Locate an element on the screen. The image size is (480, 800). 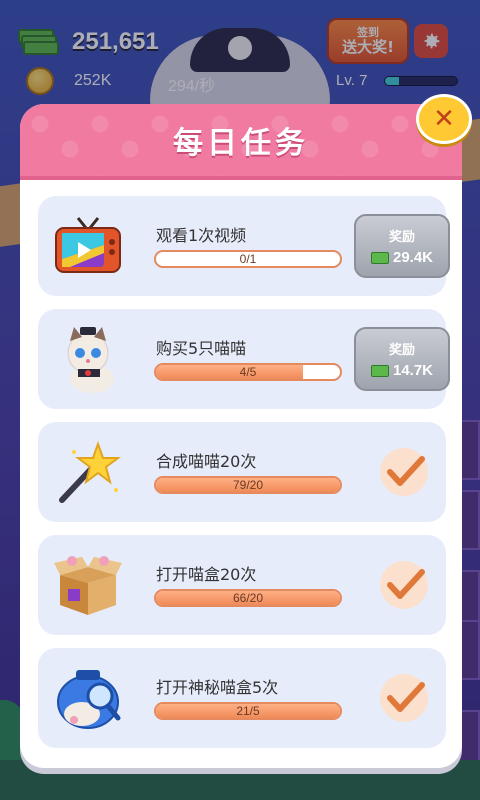
claim-reward-button: 奖励 29.4K is located at coordinates (402, 246).